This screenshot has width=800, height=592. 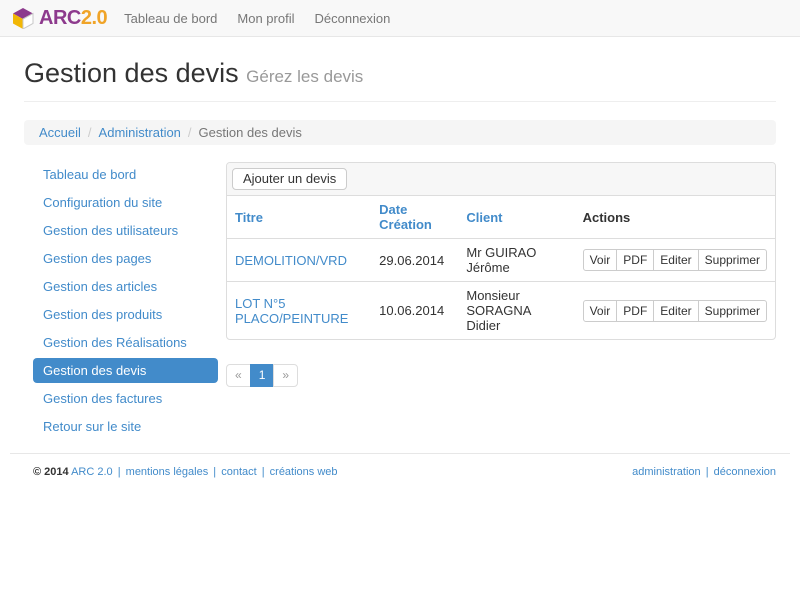 I want to click on add-devis-button: Ajouter un devis, so click(x=290, y=179).